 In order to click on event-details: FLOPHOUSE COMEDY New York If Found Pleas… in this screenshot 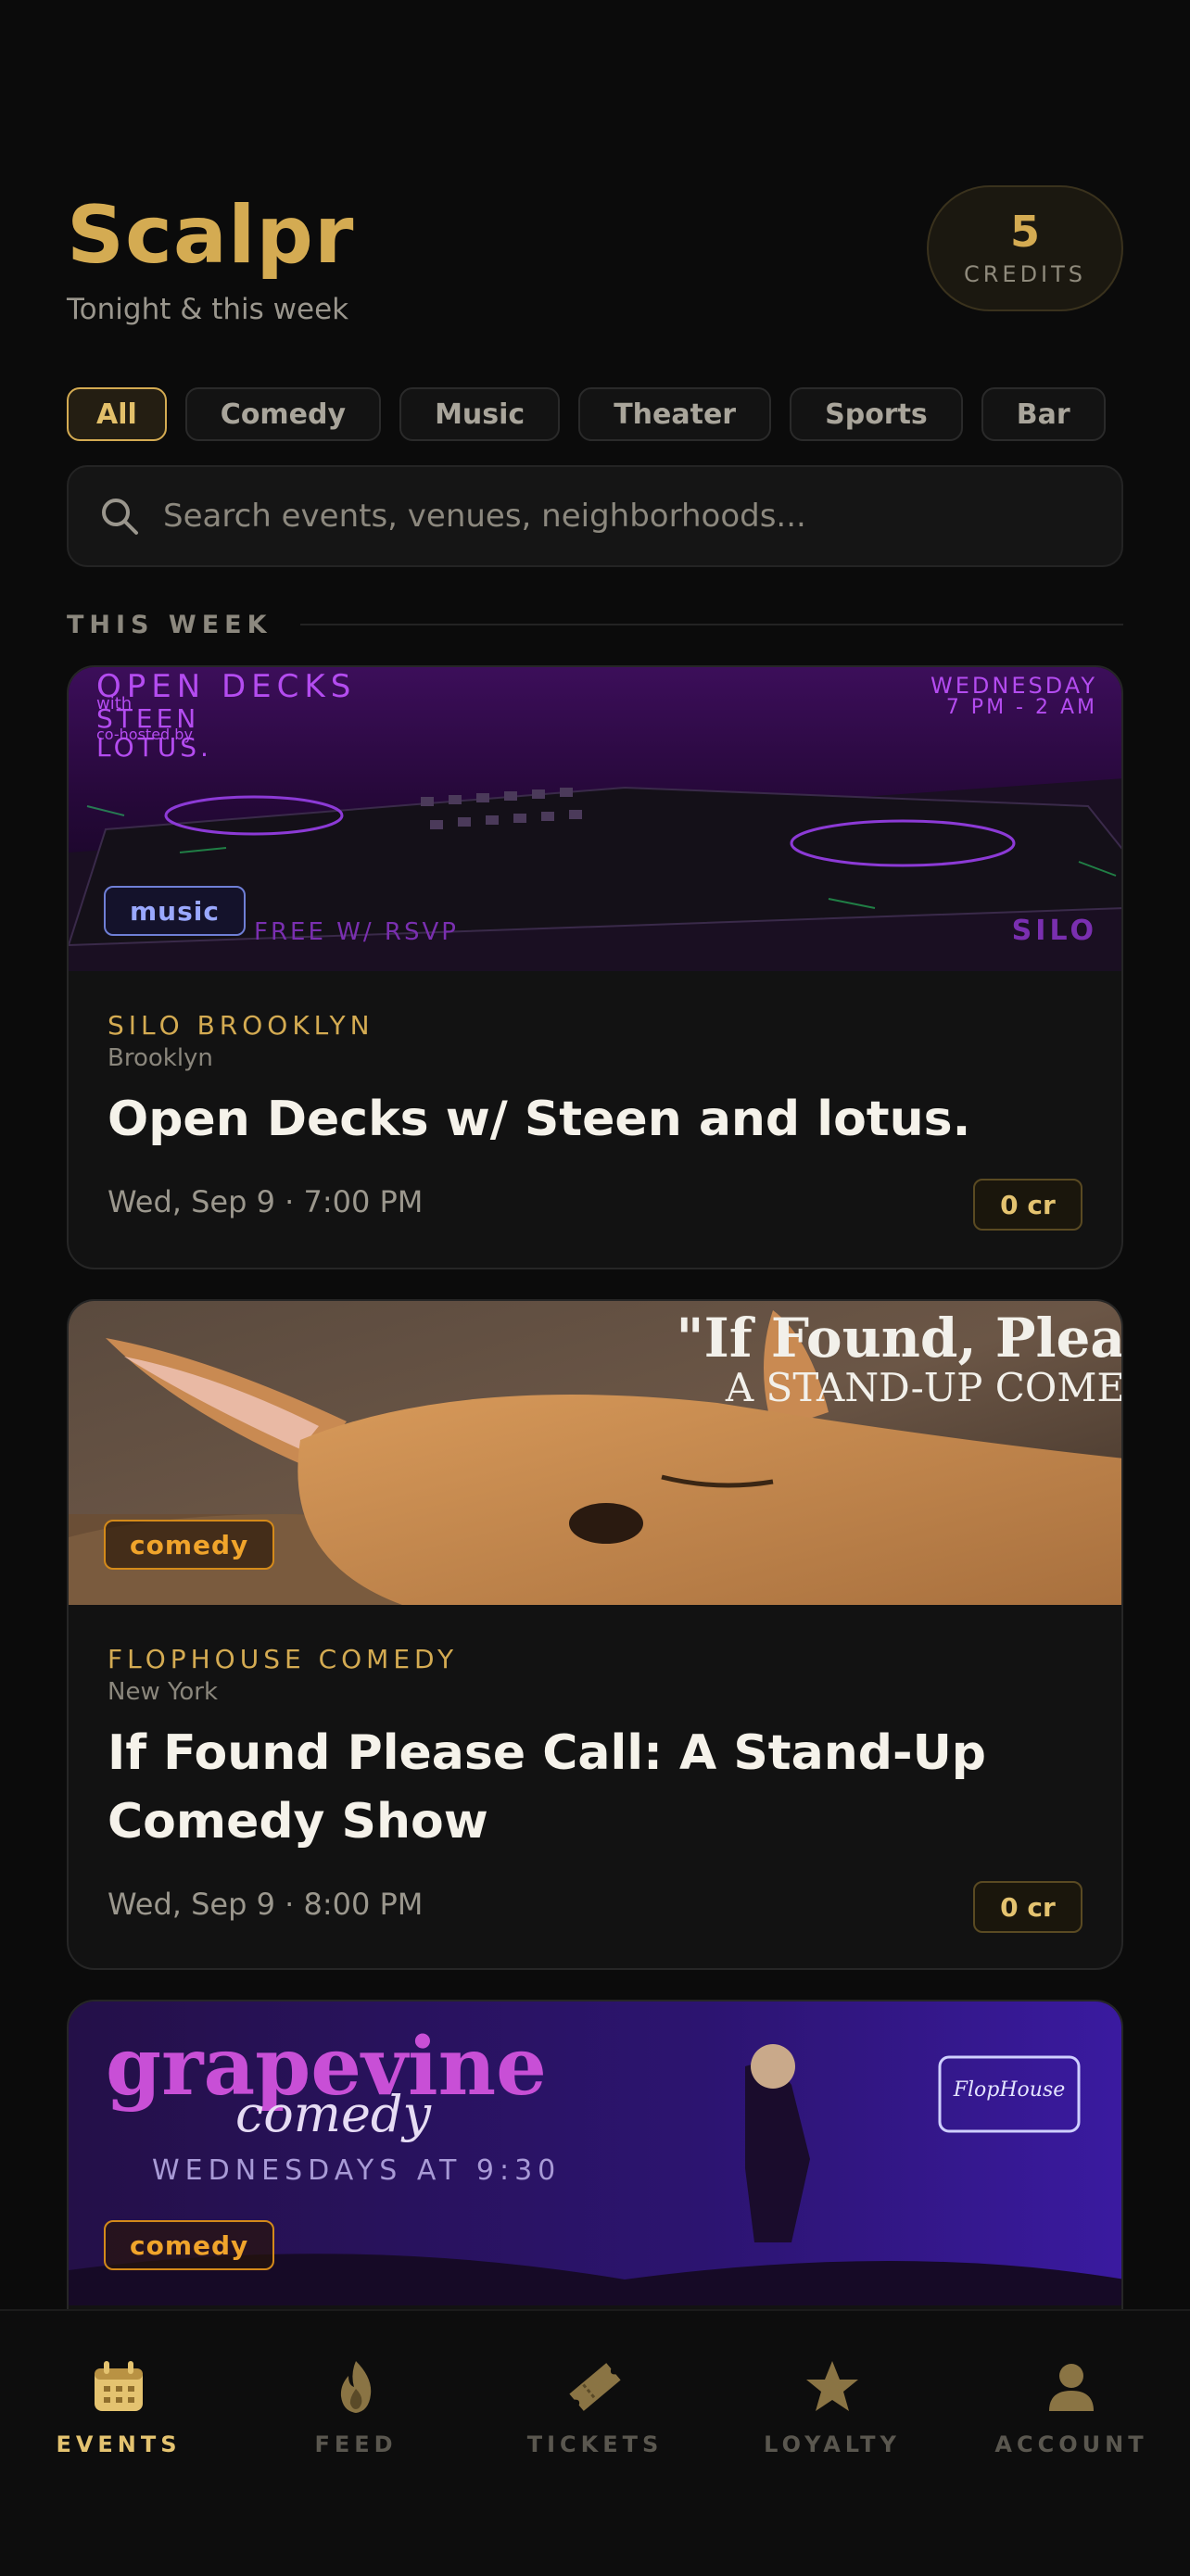, I will do `click(595, 1750)`.